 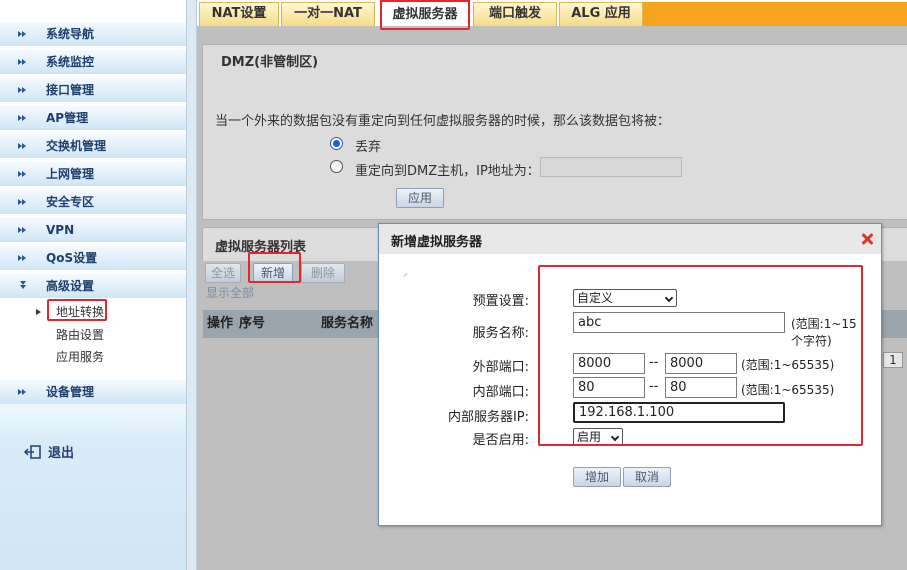 I want to click on list-title: 虚拟服务器列表, so click(x=261, y=247).